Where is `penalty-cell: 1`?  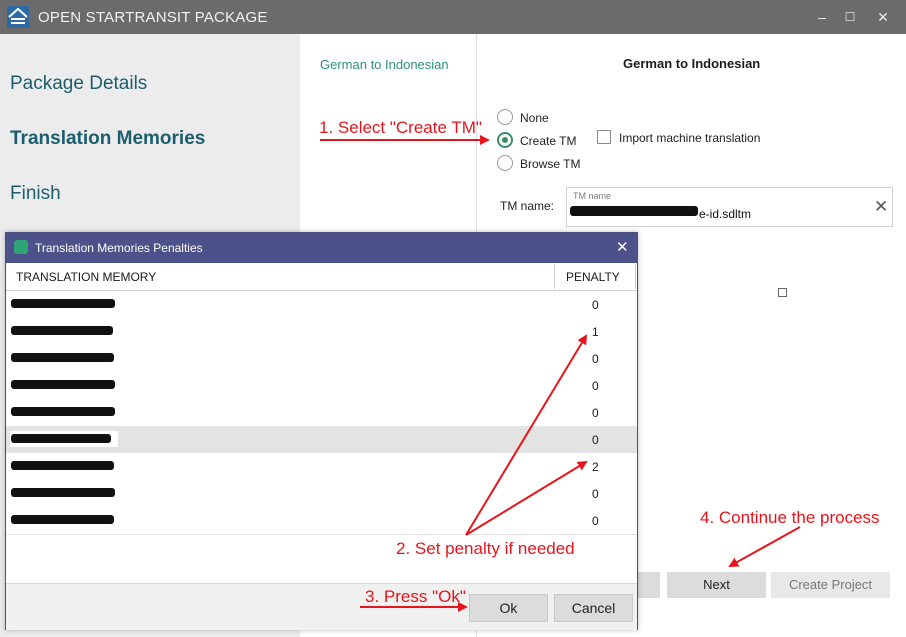
penalty-cell: 1 is located at coordinates (595, 332).